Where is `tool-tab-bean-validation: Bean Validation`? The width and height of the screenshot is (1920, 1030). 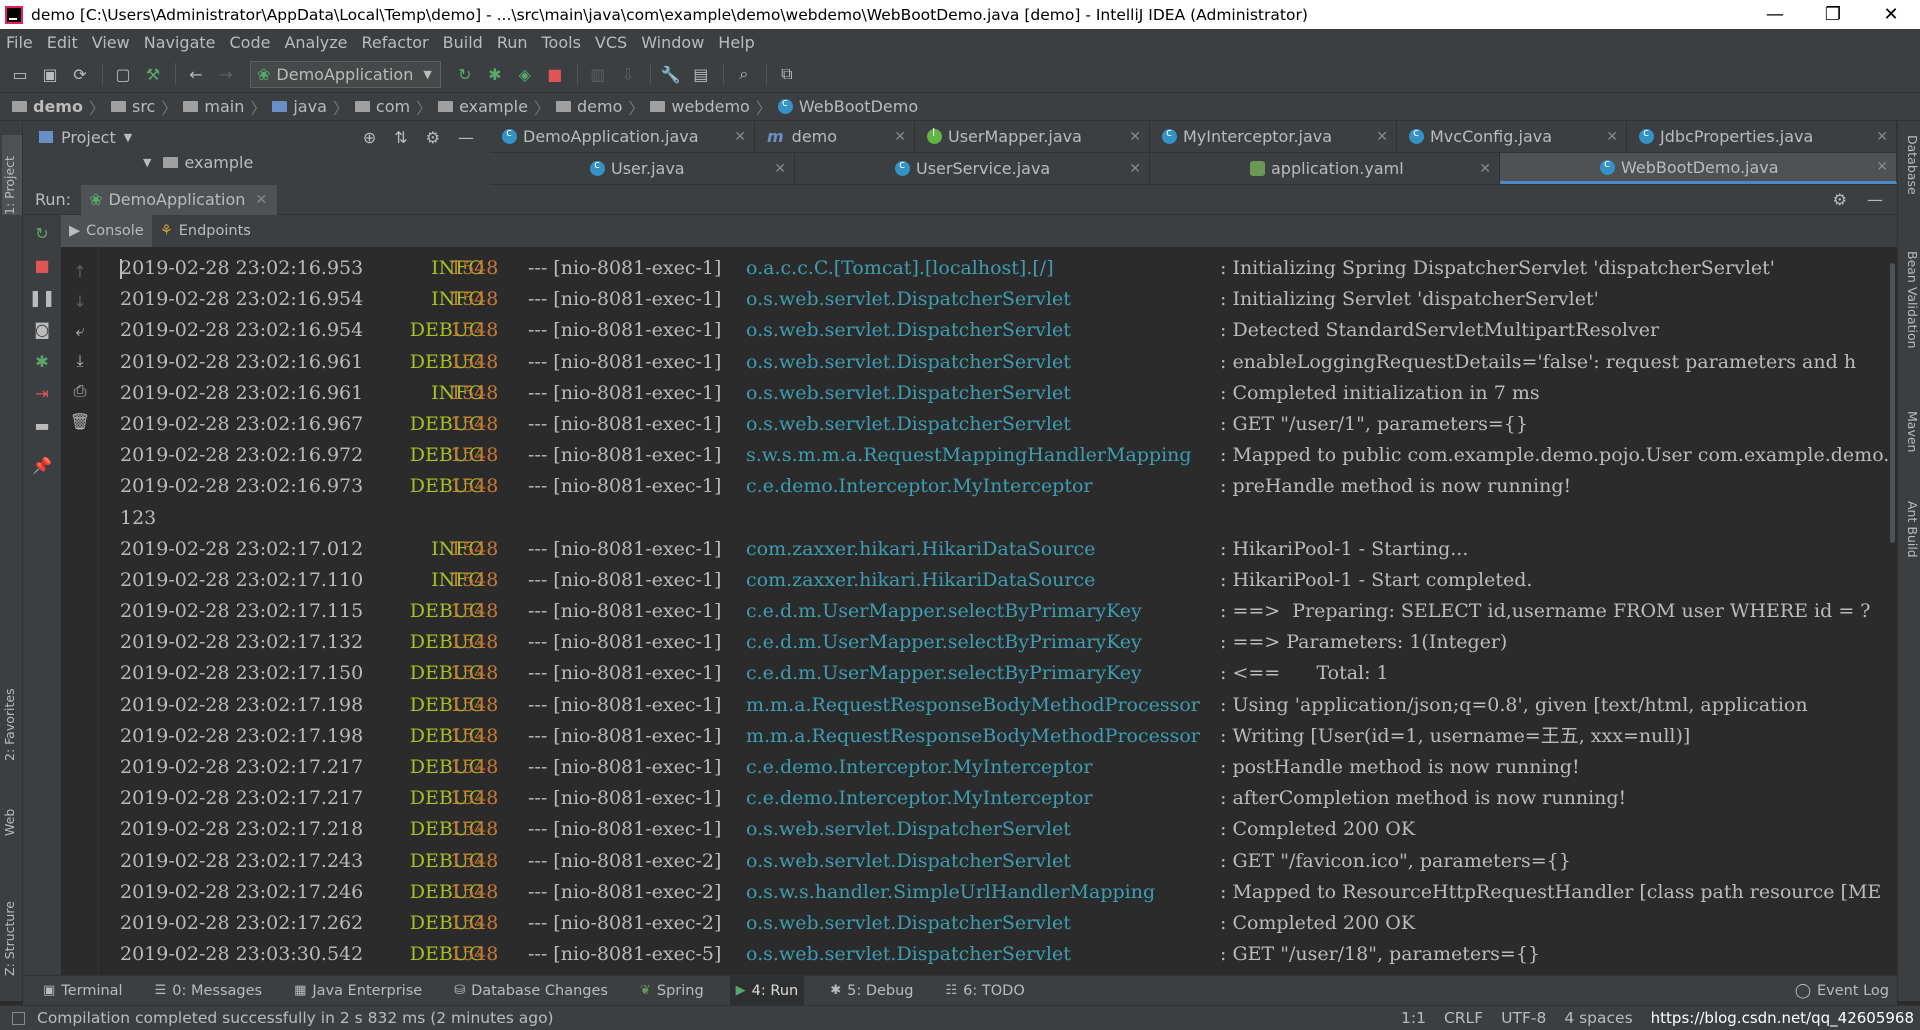 tool-tab-bean-validation: Bean Validation is located at coordinates (1910, 316).